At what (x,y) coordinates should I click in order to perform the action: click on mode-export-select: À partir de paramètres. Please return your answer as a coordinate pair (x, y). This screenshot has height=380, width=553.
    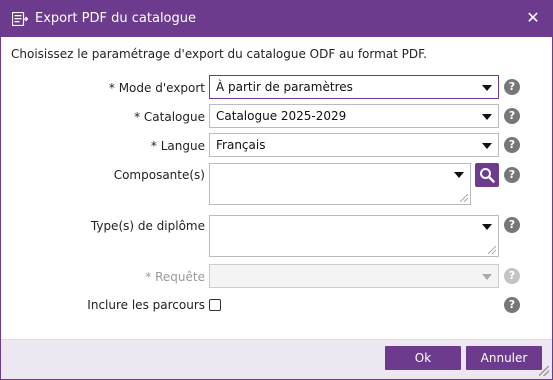
    Looking at the image, I should click on (354, 87).